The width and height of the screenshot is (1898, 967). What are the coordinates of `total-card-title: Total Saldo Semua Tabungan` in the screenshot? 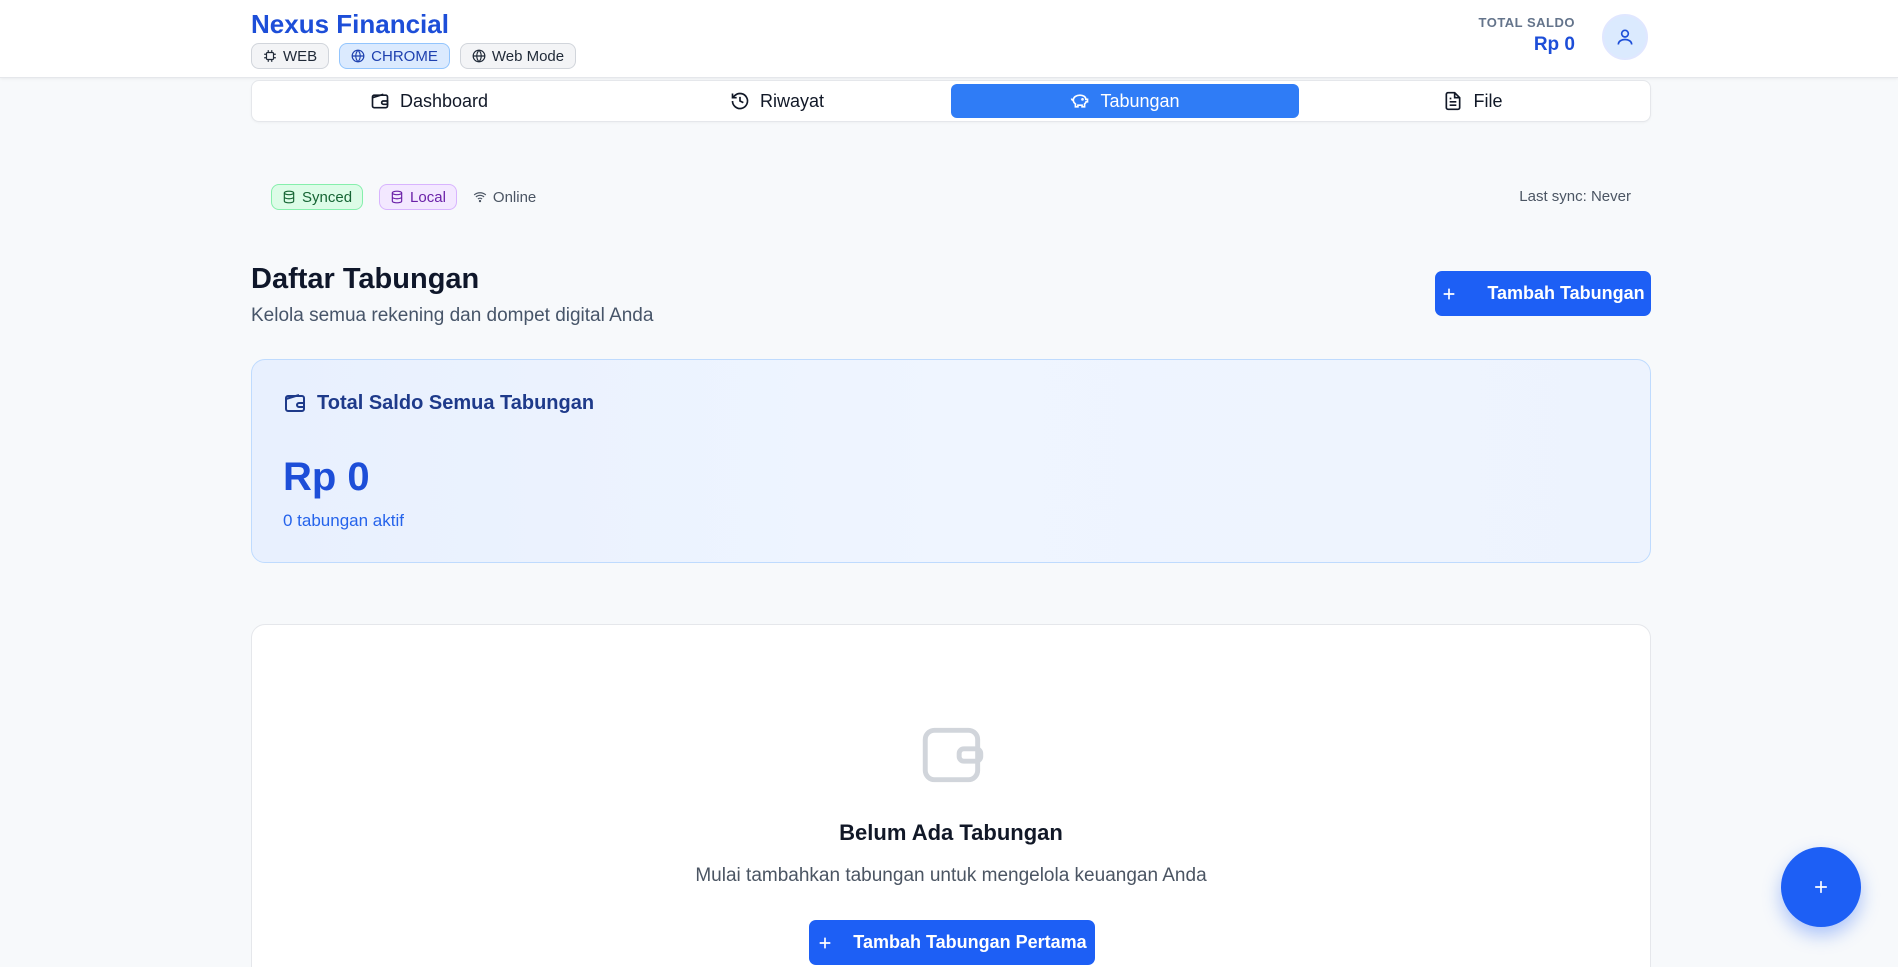 It's located at (456, 402).